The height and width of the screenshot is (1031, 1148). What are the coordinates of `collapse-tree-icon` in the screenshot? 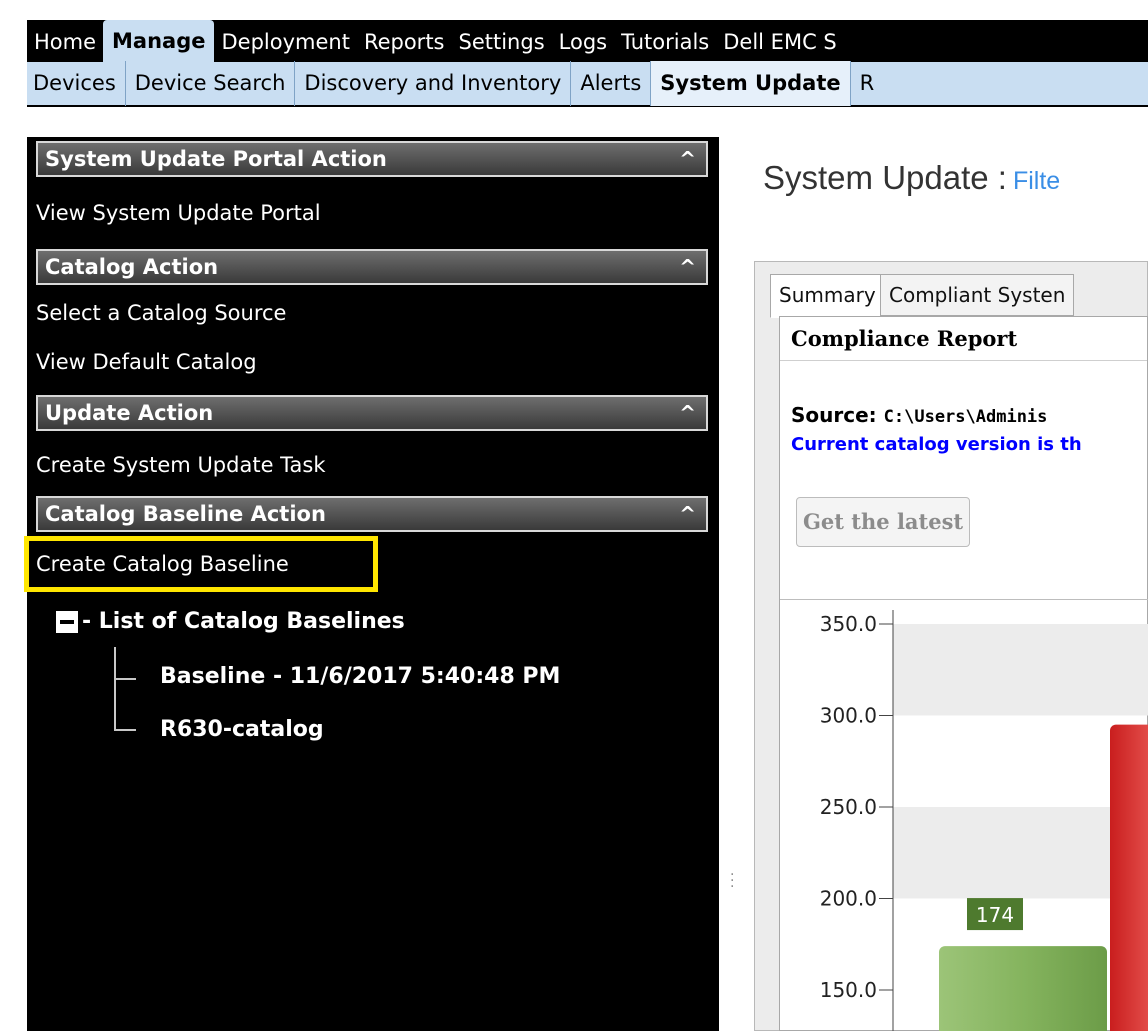 It's located at (67, 622).